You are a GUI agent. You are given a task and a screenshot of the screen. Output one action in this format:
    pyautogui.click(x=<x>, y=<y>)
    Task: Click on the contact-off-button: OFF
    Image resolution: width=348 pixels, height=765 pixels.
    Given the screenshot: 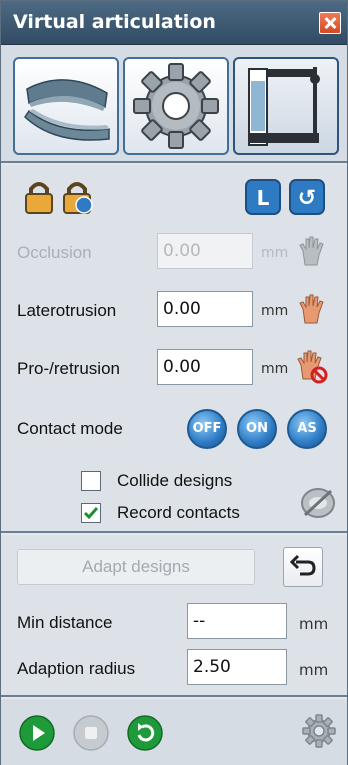 What is the action you would take?
    pyautogui.click(x=207, y=429)
    